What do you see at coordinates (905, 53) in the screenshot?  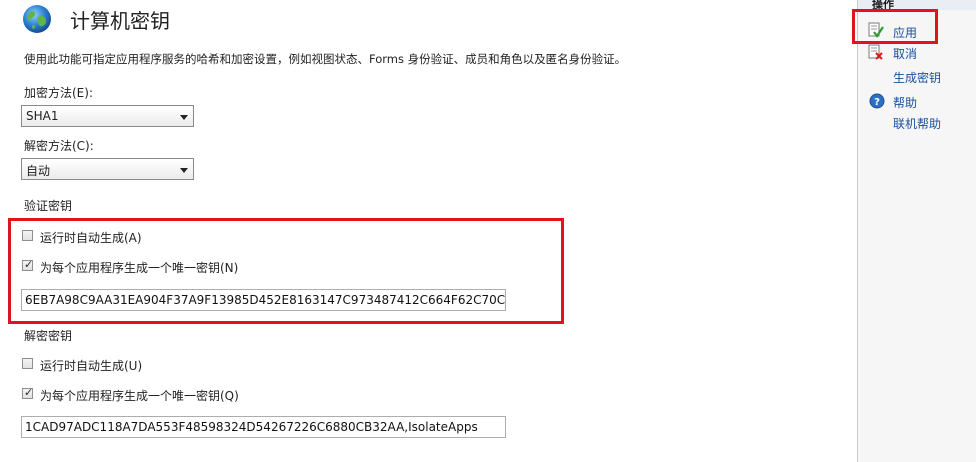 I see `cancel-link: 取消` at bounding box center [905, 53].